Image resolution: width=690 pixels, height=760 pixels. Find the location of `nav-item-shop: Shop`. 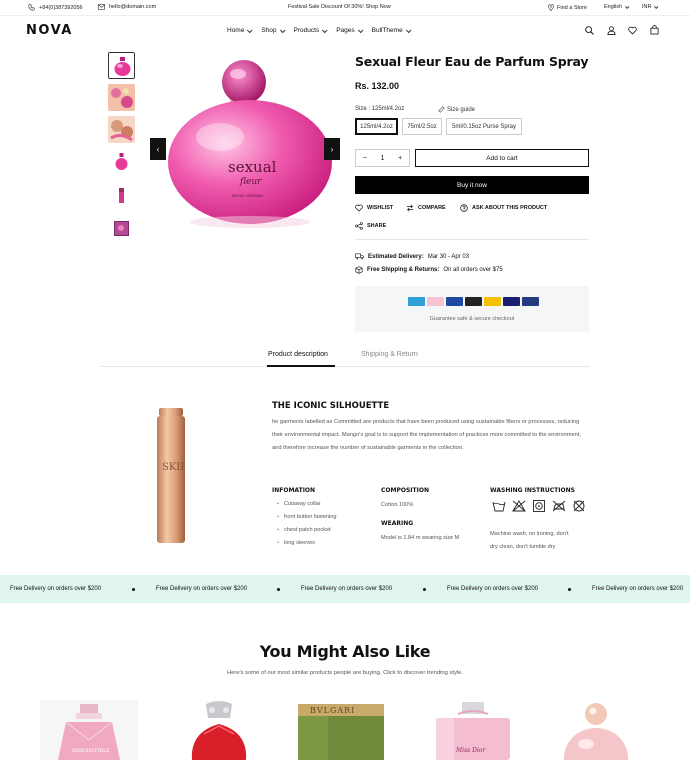

nav-item-shop: Shop is located at coordinates (273, 30).